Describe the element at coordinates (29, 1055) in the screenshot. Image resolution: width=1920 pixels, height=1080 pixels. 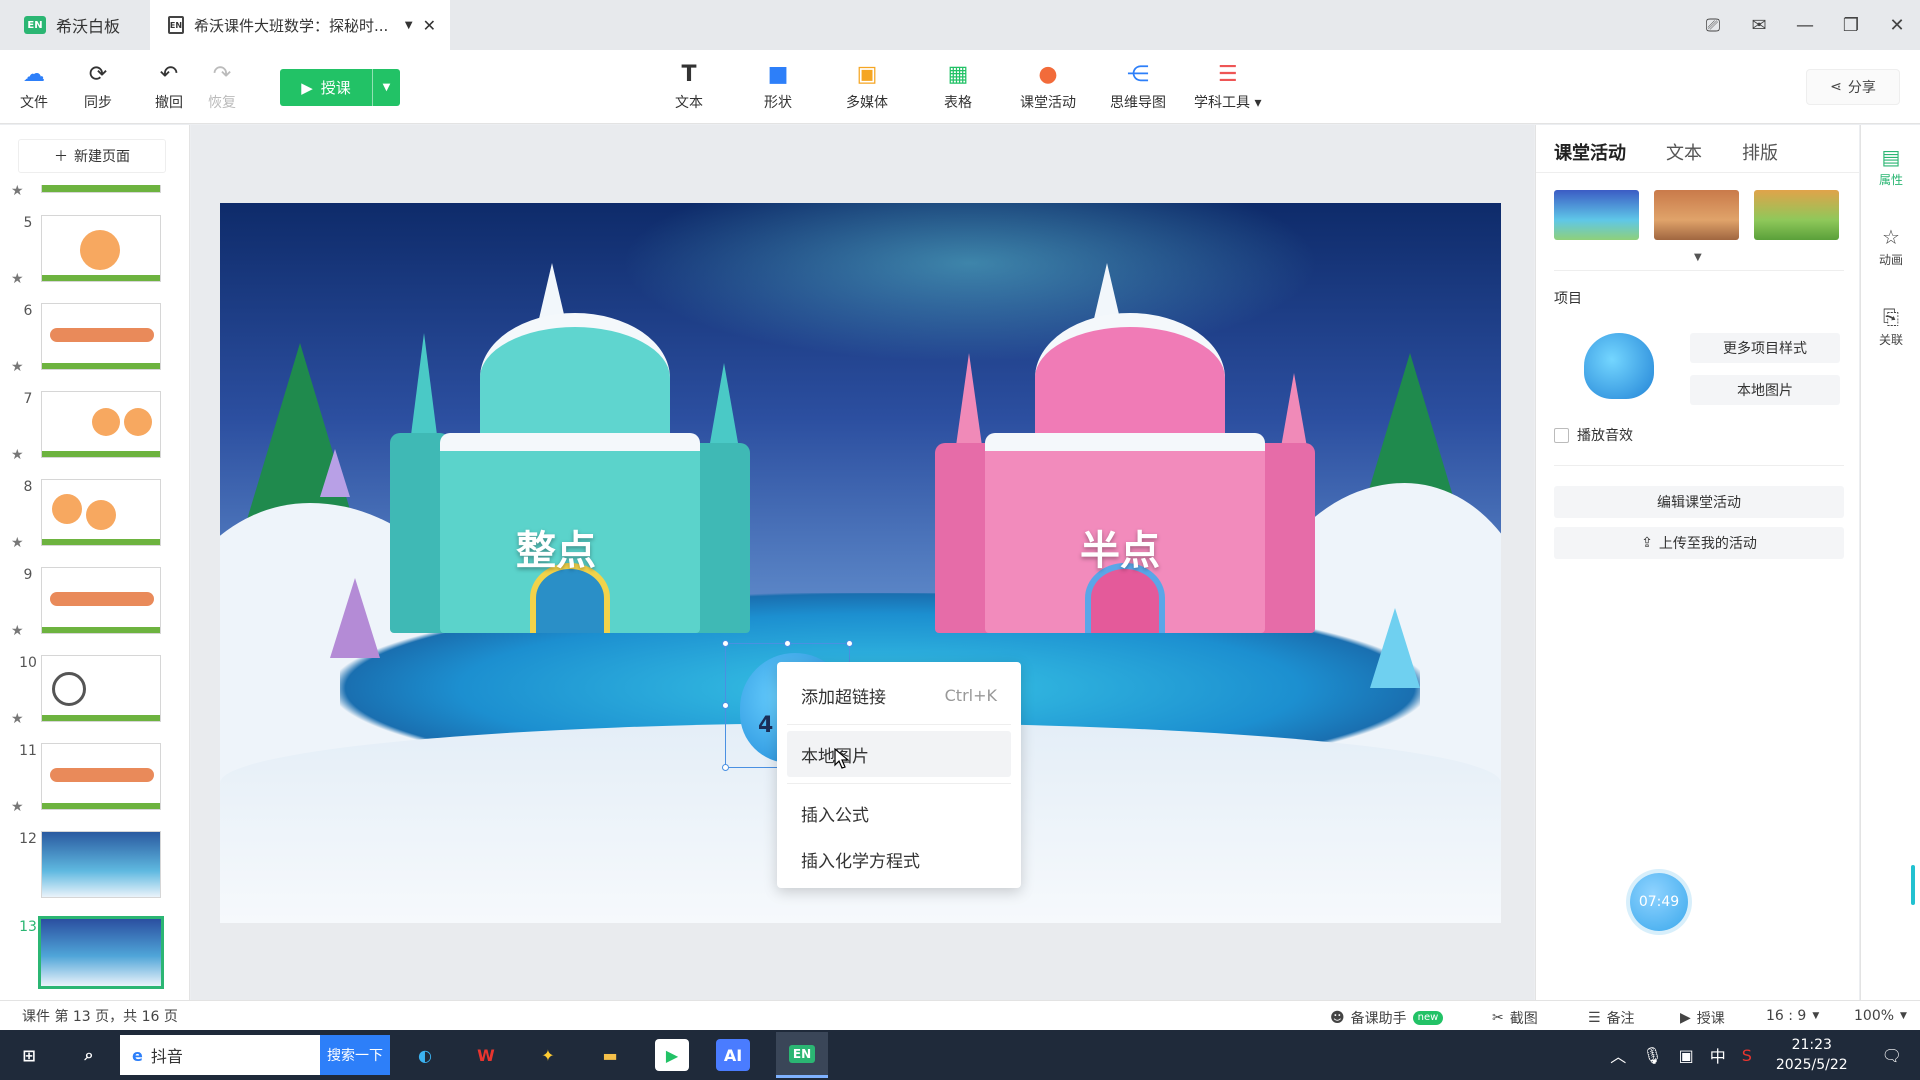
I see `windows-start-icon: ⊞` at that location.